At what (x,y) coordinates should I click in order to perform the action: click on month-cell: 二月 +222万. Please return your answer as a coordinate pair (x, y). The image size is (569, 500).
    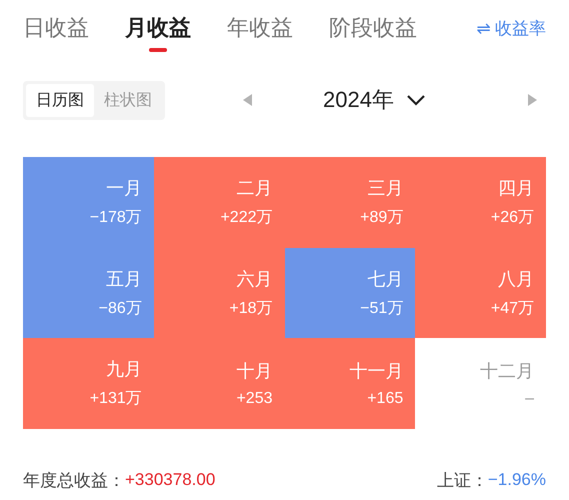
    Looking at the image, I should click on (219, 202).